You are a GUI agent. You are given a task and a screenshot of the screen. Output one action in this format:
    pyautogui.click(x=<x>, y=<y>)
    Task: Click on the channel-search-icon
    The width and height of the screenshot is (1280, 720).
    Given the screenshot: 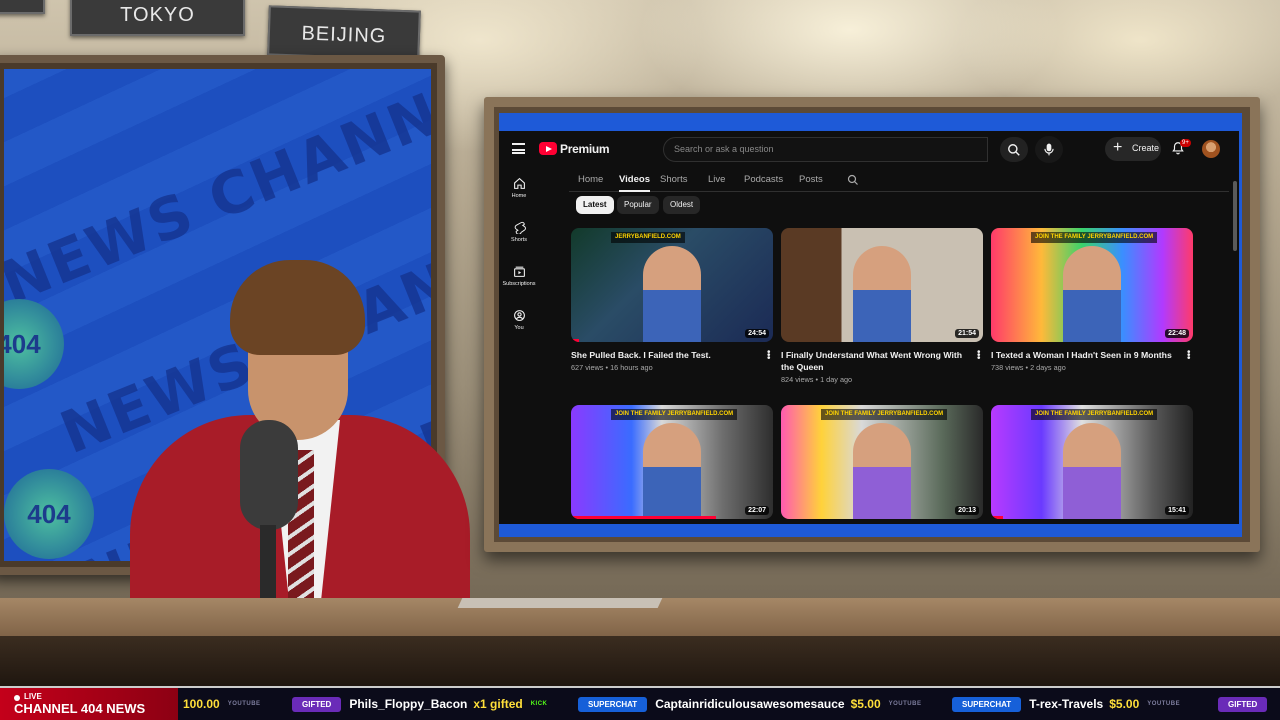 What is the action you would take?
    pyautogui.click(x=853, y=180)
    